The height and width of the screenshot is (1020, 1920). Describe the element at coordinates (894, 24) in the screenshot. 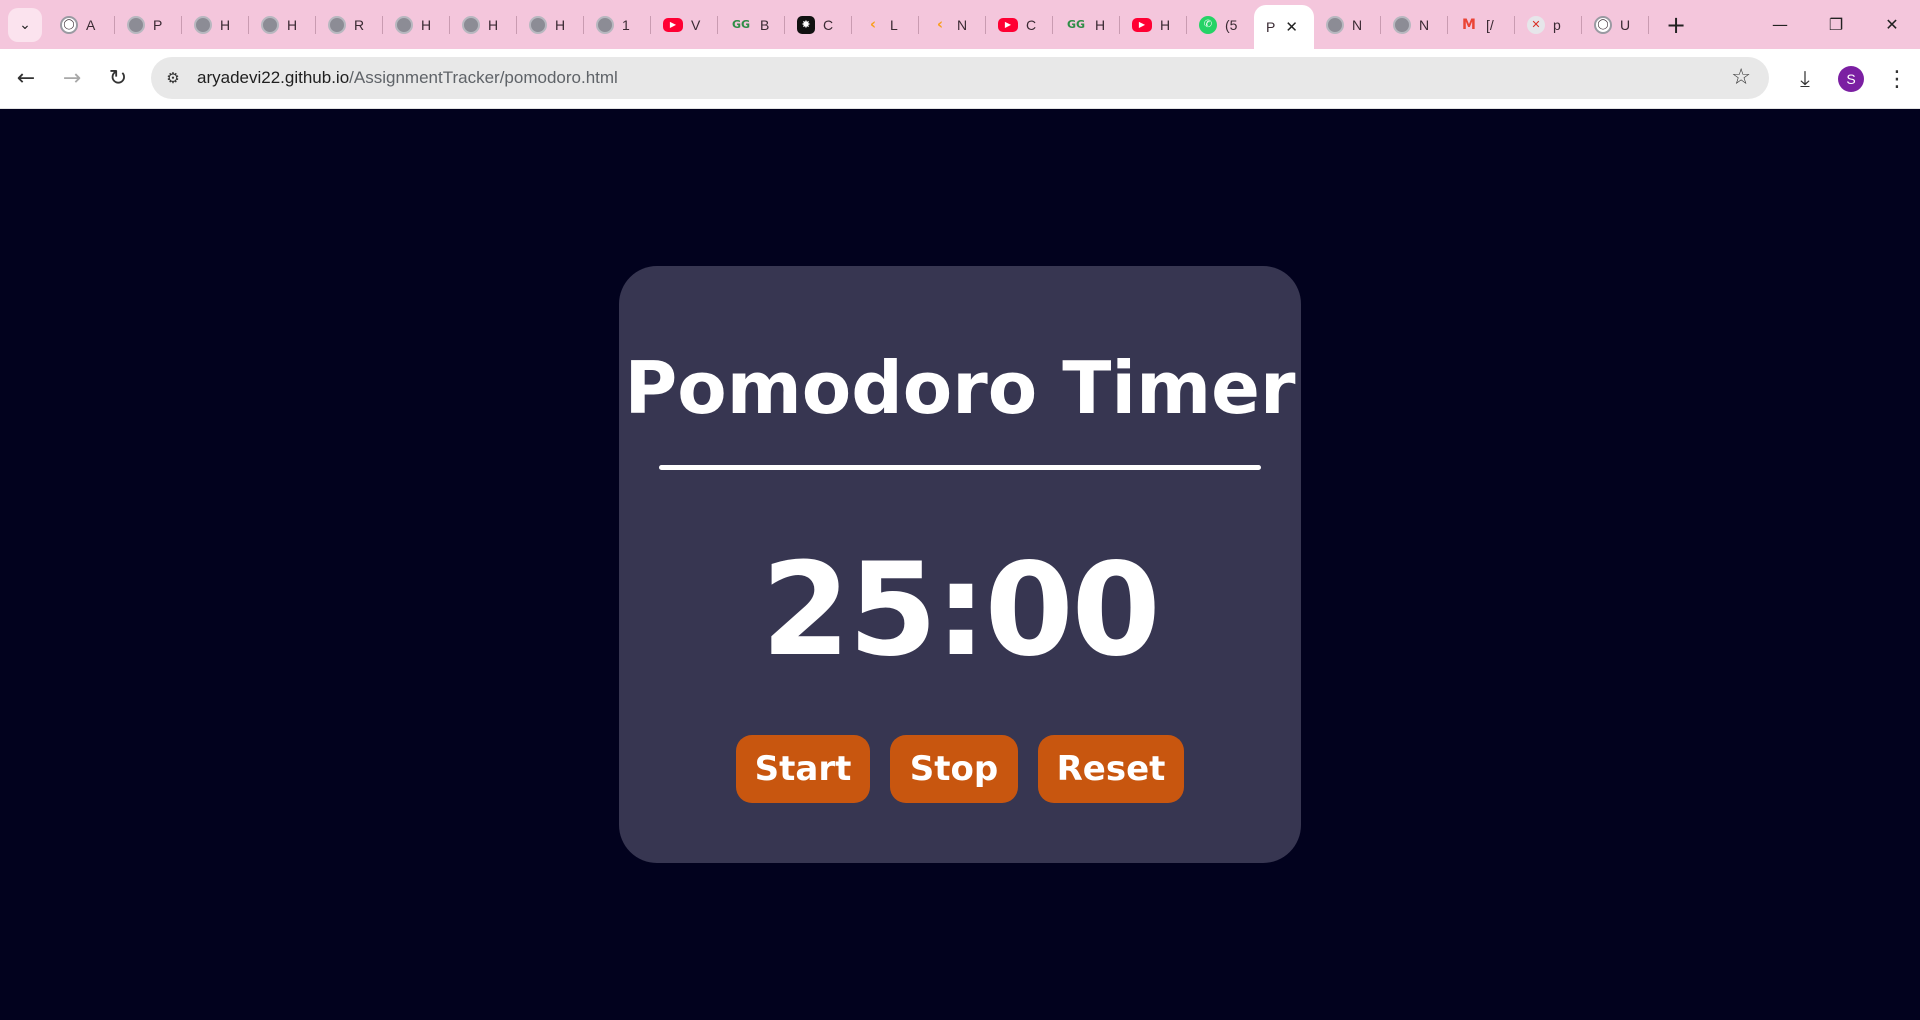

I see `tab-label: L` at that location.